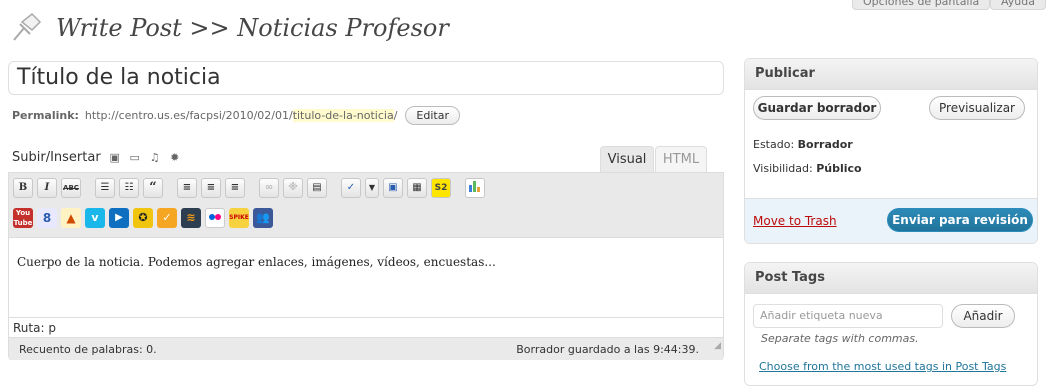  Describe the element at coordinates (891, 278) in the screenshot. I see `post-tags-header: Post Tags` at that location.